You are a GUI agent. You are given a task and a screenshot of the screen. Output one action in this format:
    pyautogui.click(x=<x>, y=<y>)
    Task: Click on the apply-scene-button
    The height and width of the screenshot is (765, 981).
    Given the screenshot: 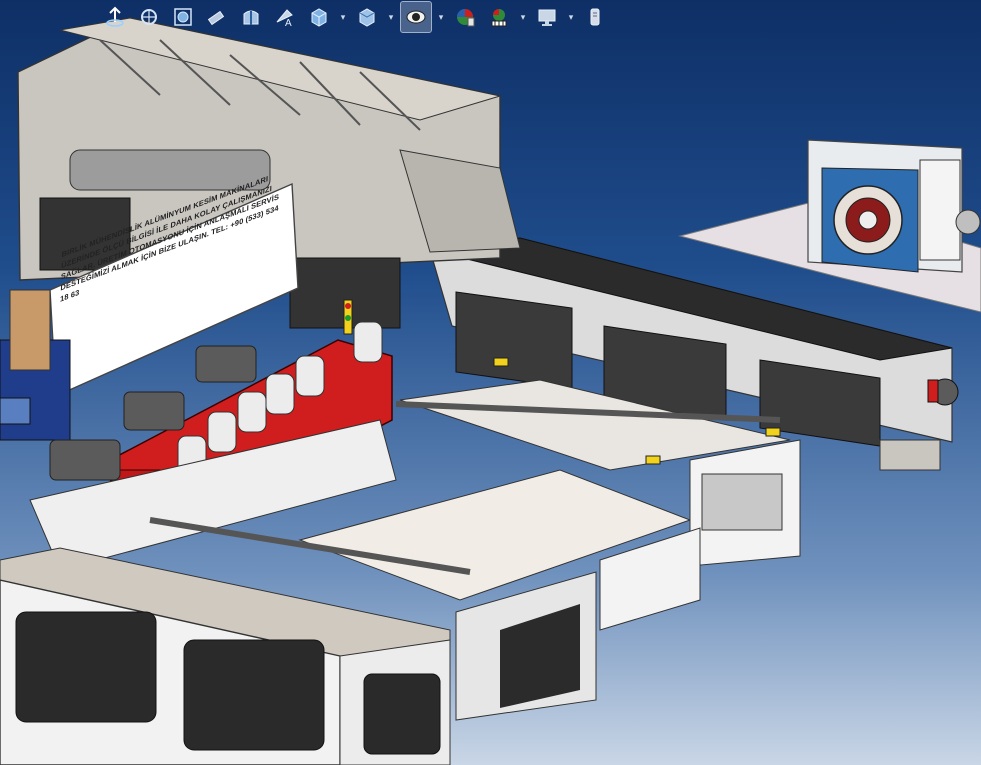 What is the action you would take?
    pyautogui.click(x=499, y=17)
    